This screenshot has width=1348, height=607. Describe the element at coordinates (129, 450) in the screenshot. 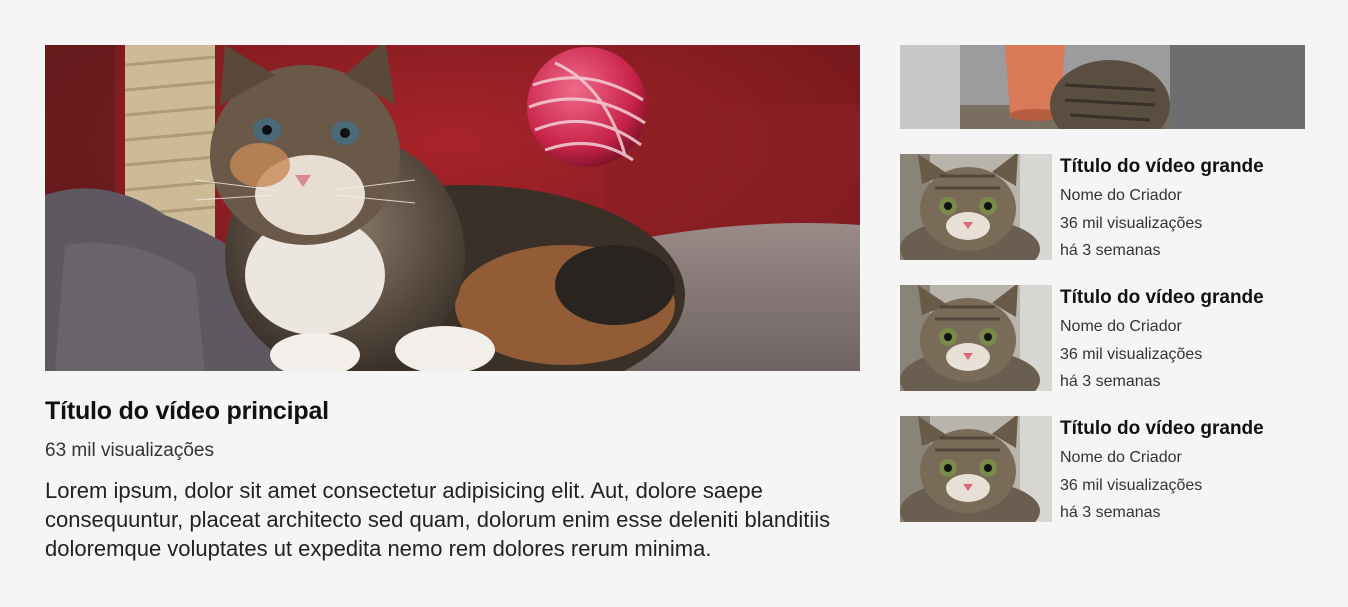

I see `main-video-views: 63 mil visualizações` at that location.